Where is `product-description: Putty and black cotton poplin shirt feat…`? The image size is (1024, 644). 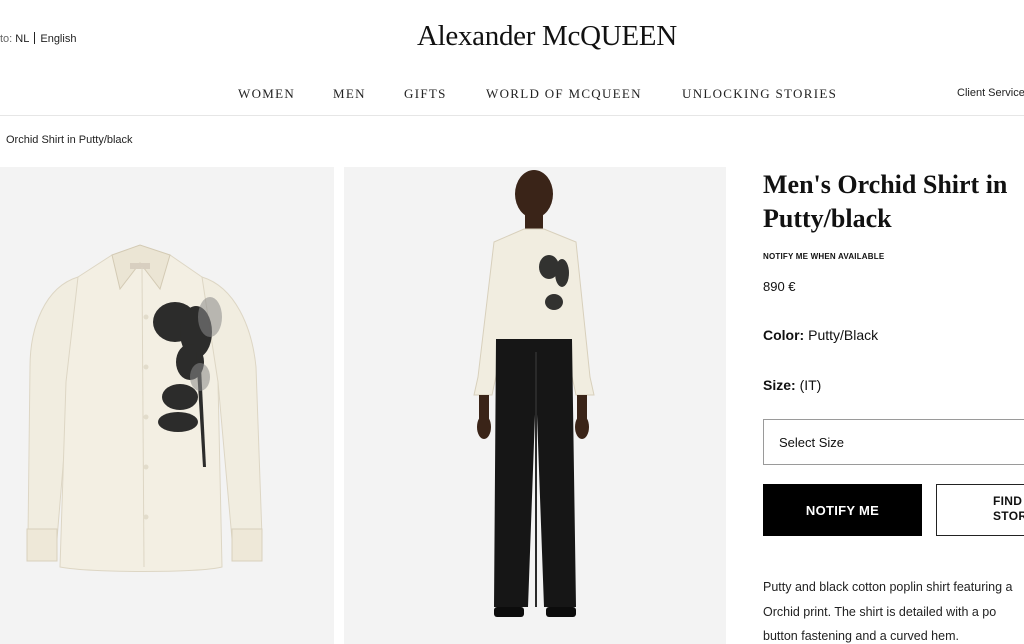 product-description: Putty and black cotton poplin shirt feat… is located at coordinates (893, 609).